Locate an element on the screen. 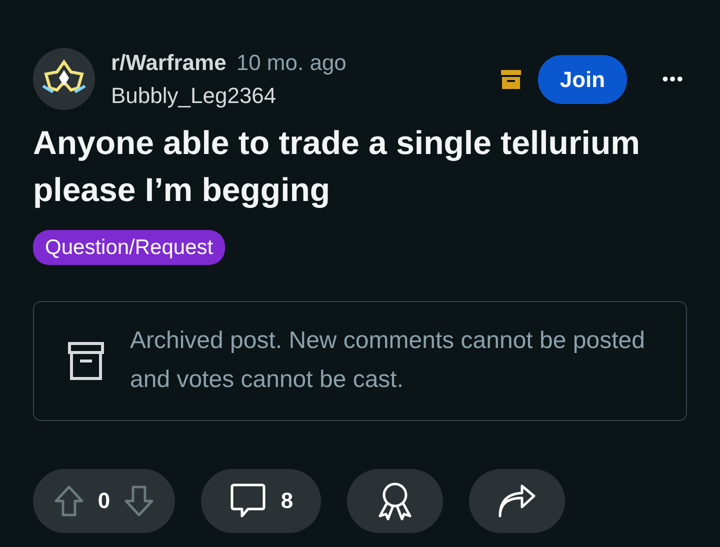 This screenshot has width=720, height=547. share-icon is located at coordinates (517, 501).